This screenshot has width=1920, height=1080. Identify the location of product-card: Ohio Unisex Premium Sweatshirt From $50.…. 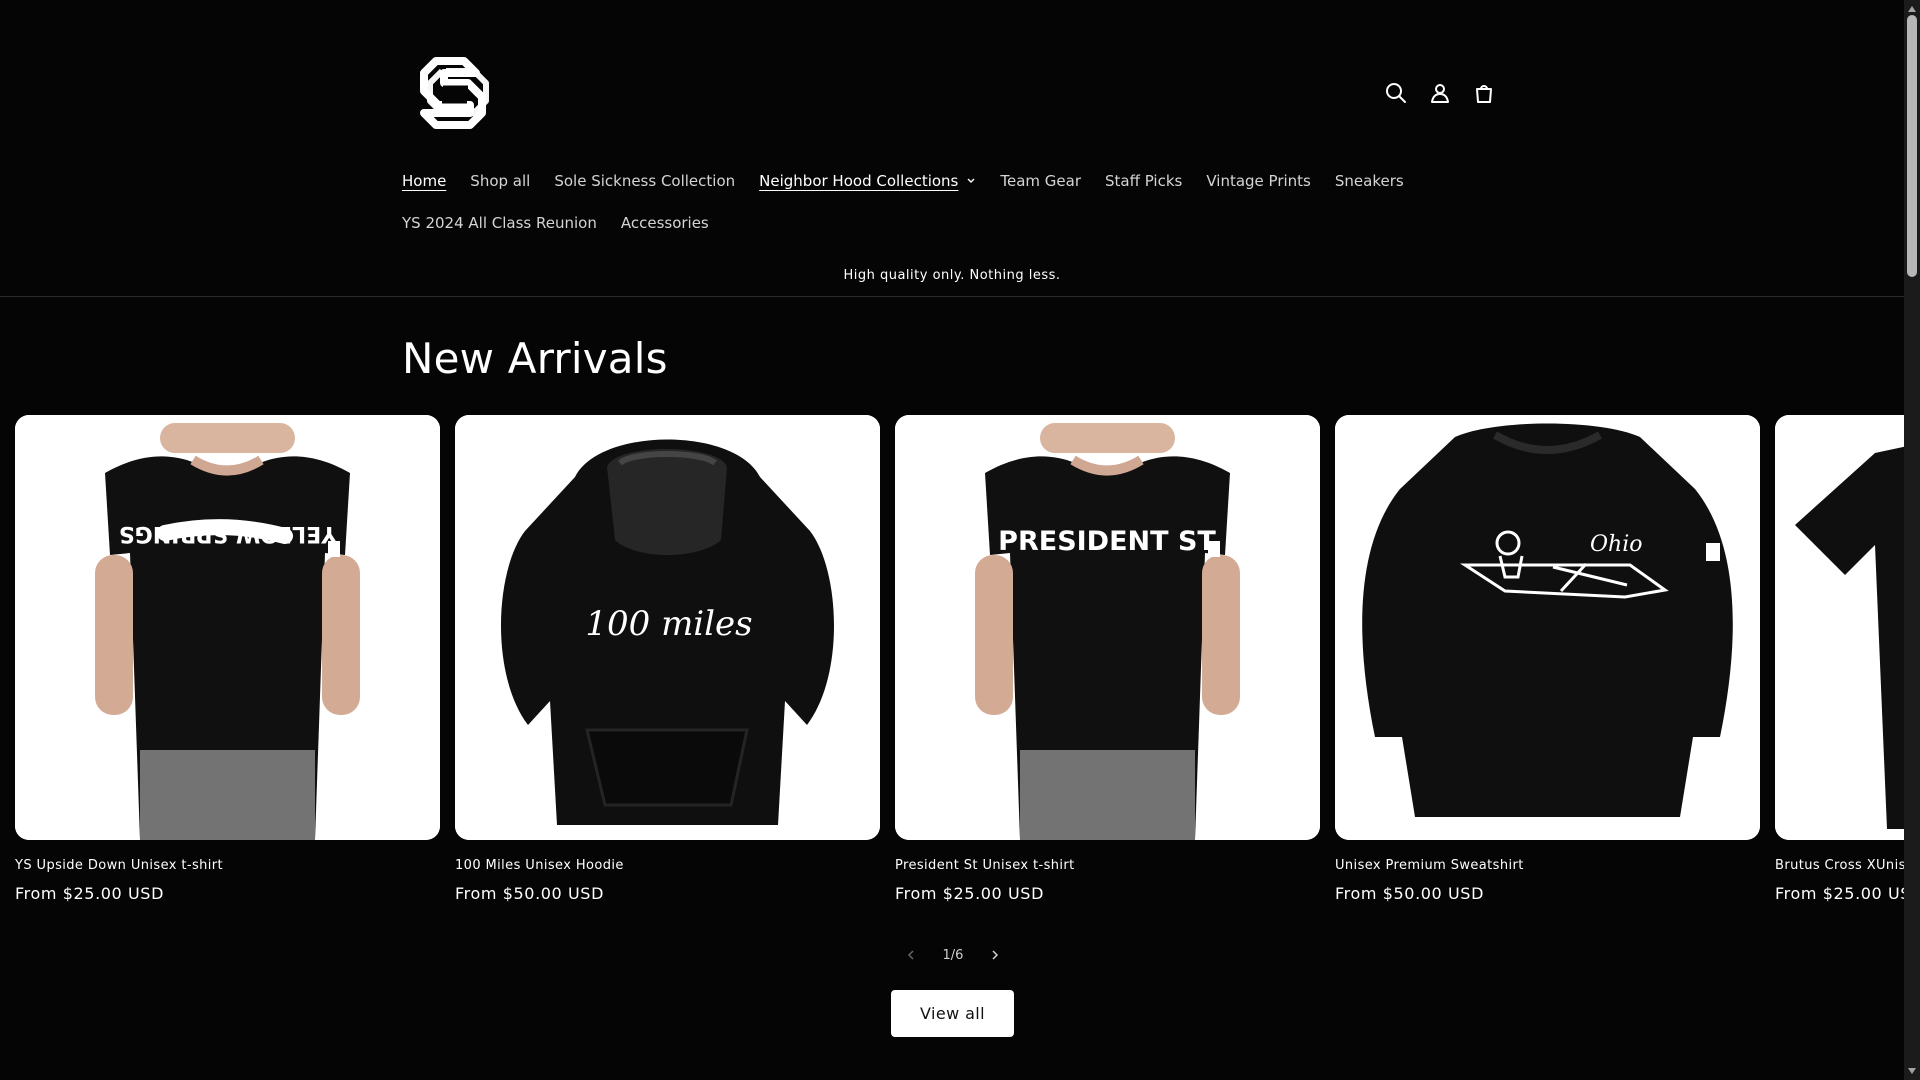
(1547, 660).